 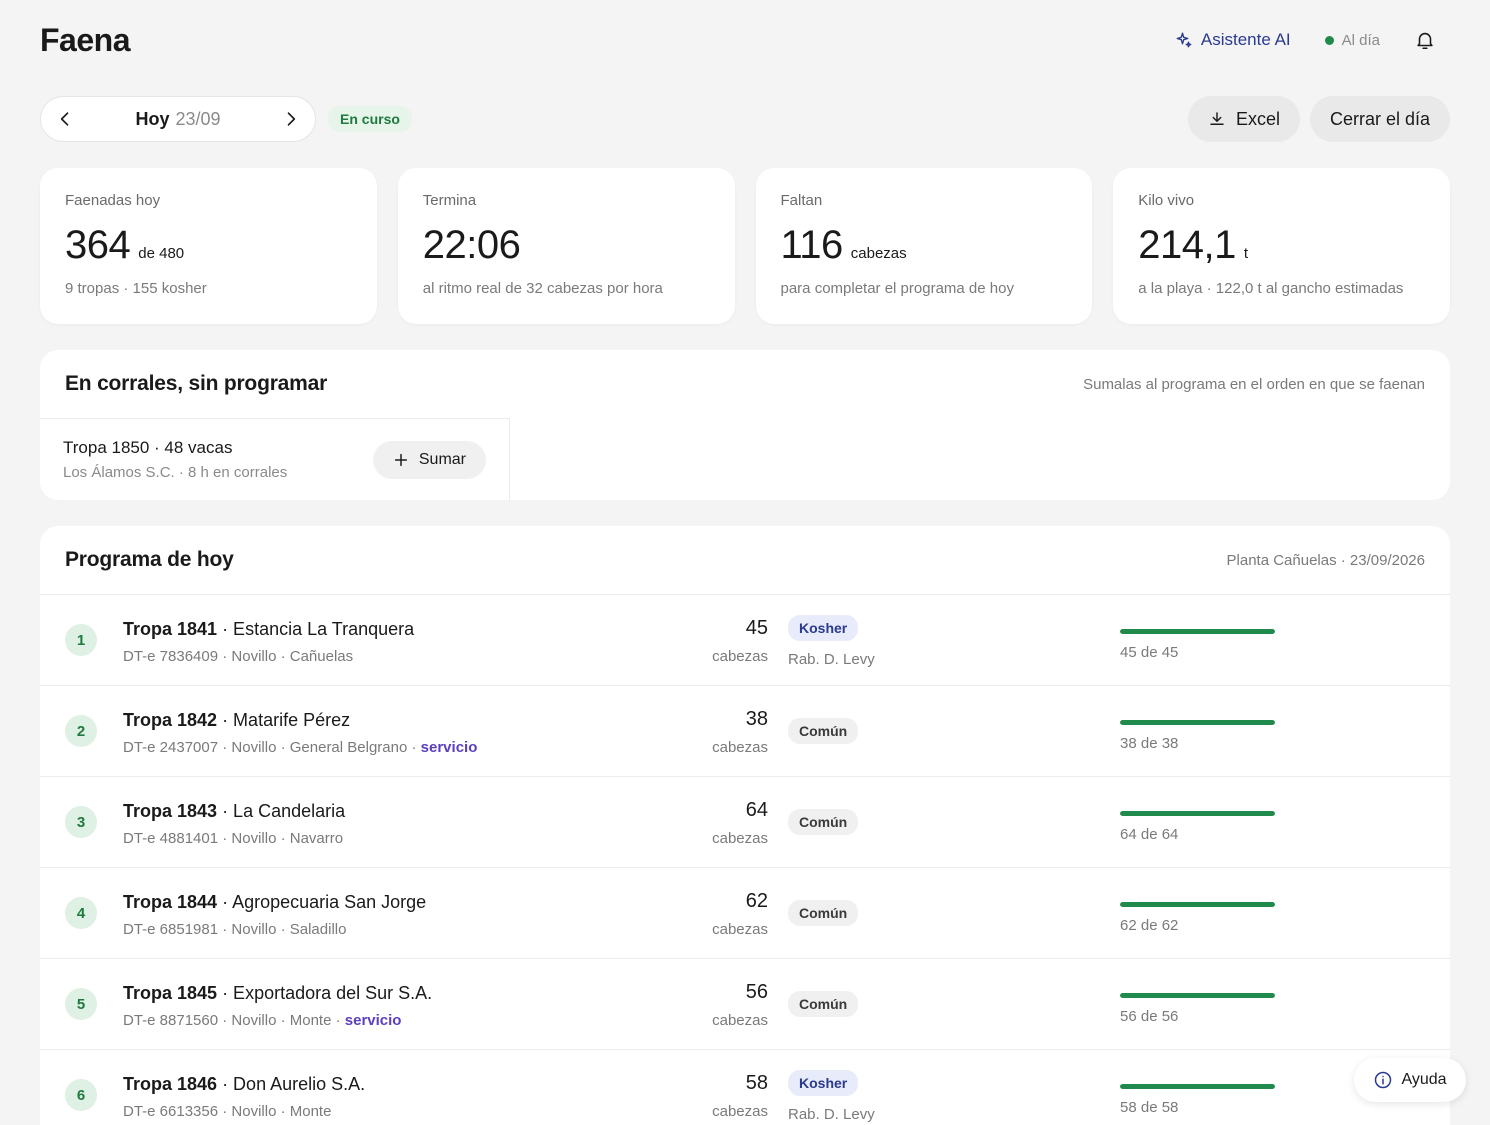 I want to click on kpi-value-group: 116 cabezas, so click(x=924, y=245).